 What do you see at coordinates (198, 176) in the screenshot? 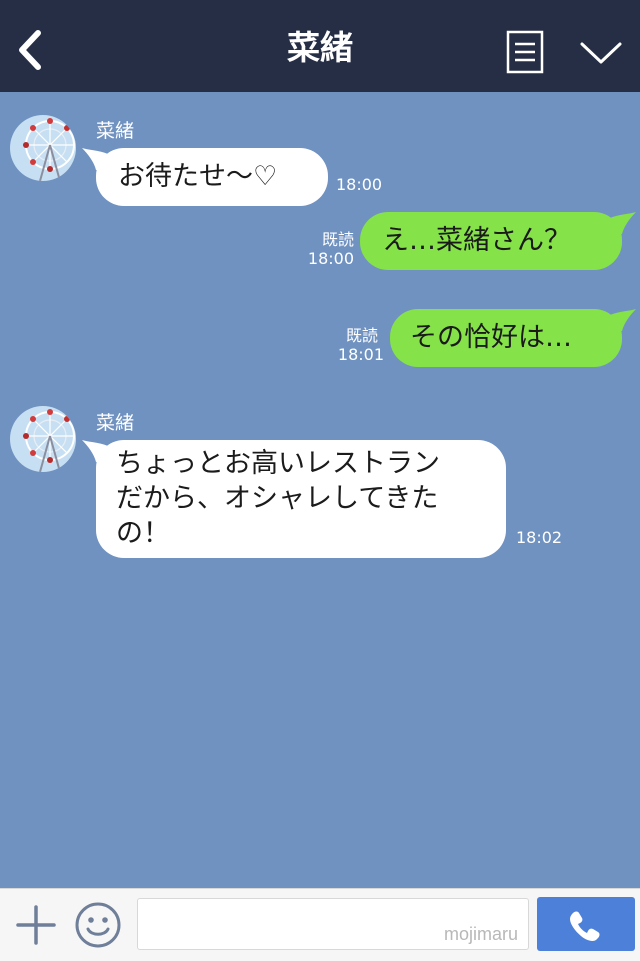
I see `message-text: お待たせ〜♡` at bounding box center [198, 176].